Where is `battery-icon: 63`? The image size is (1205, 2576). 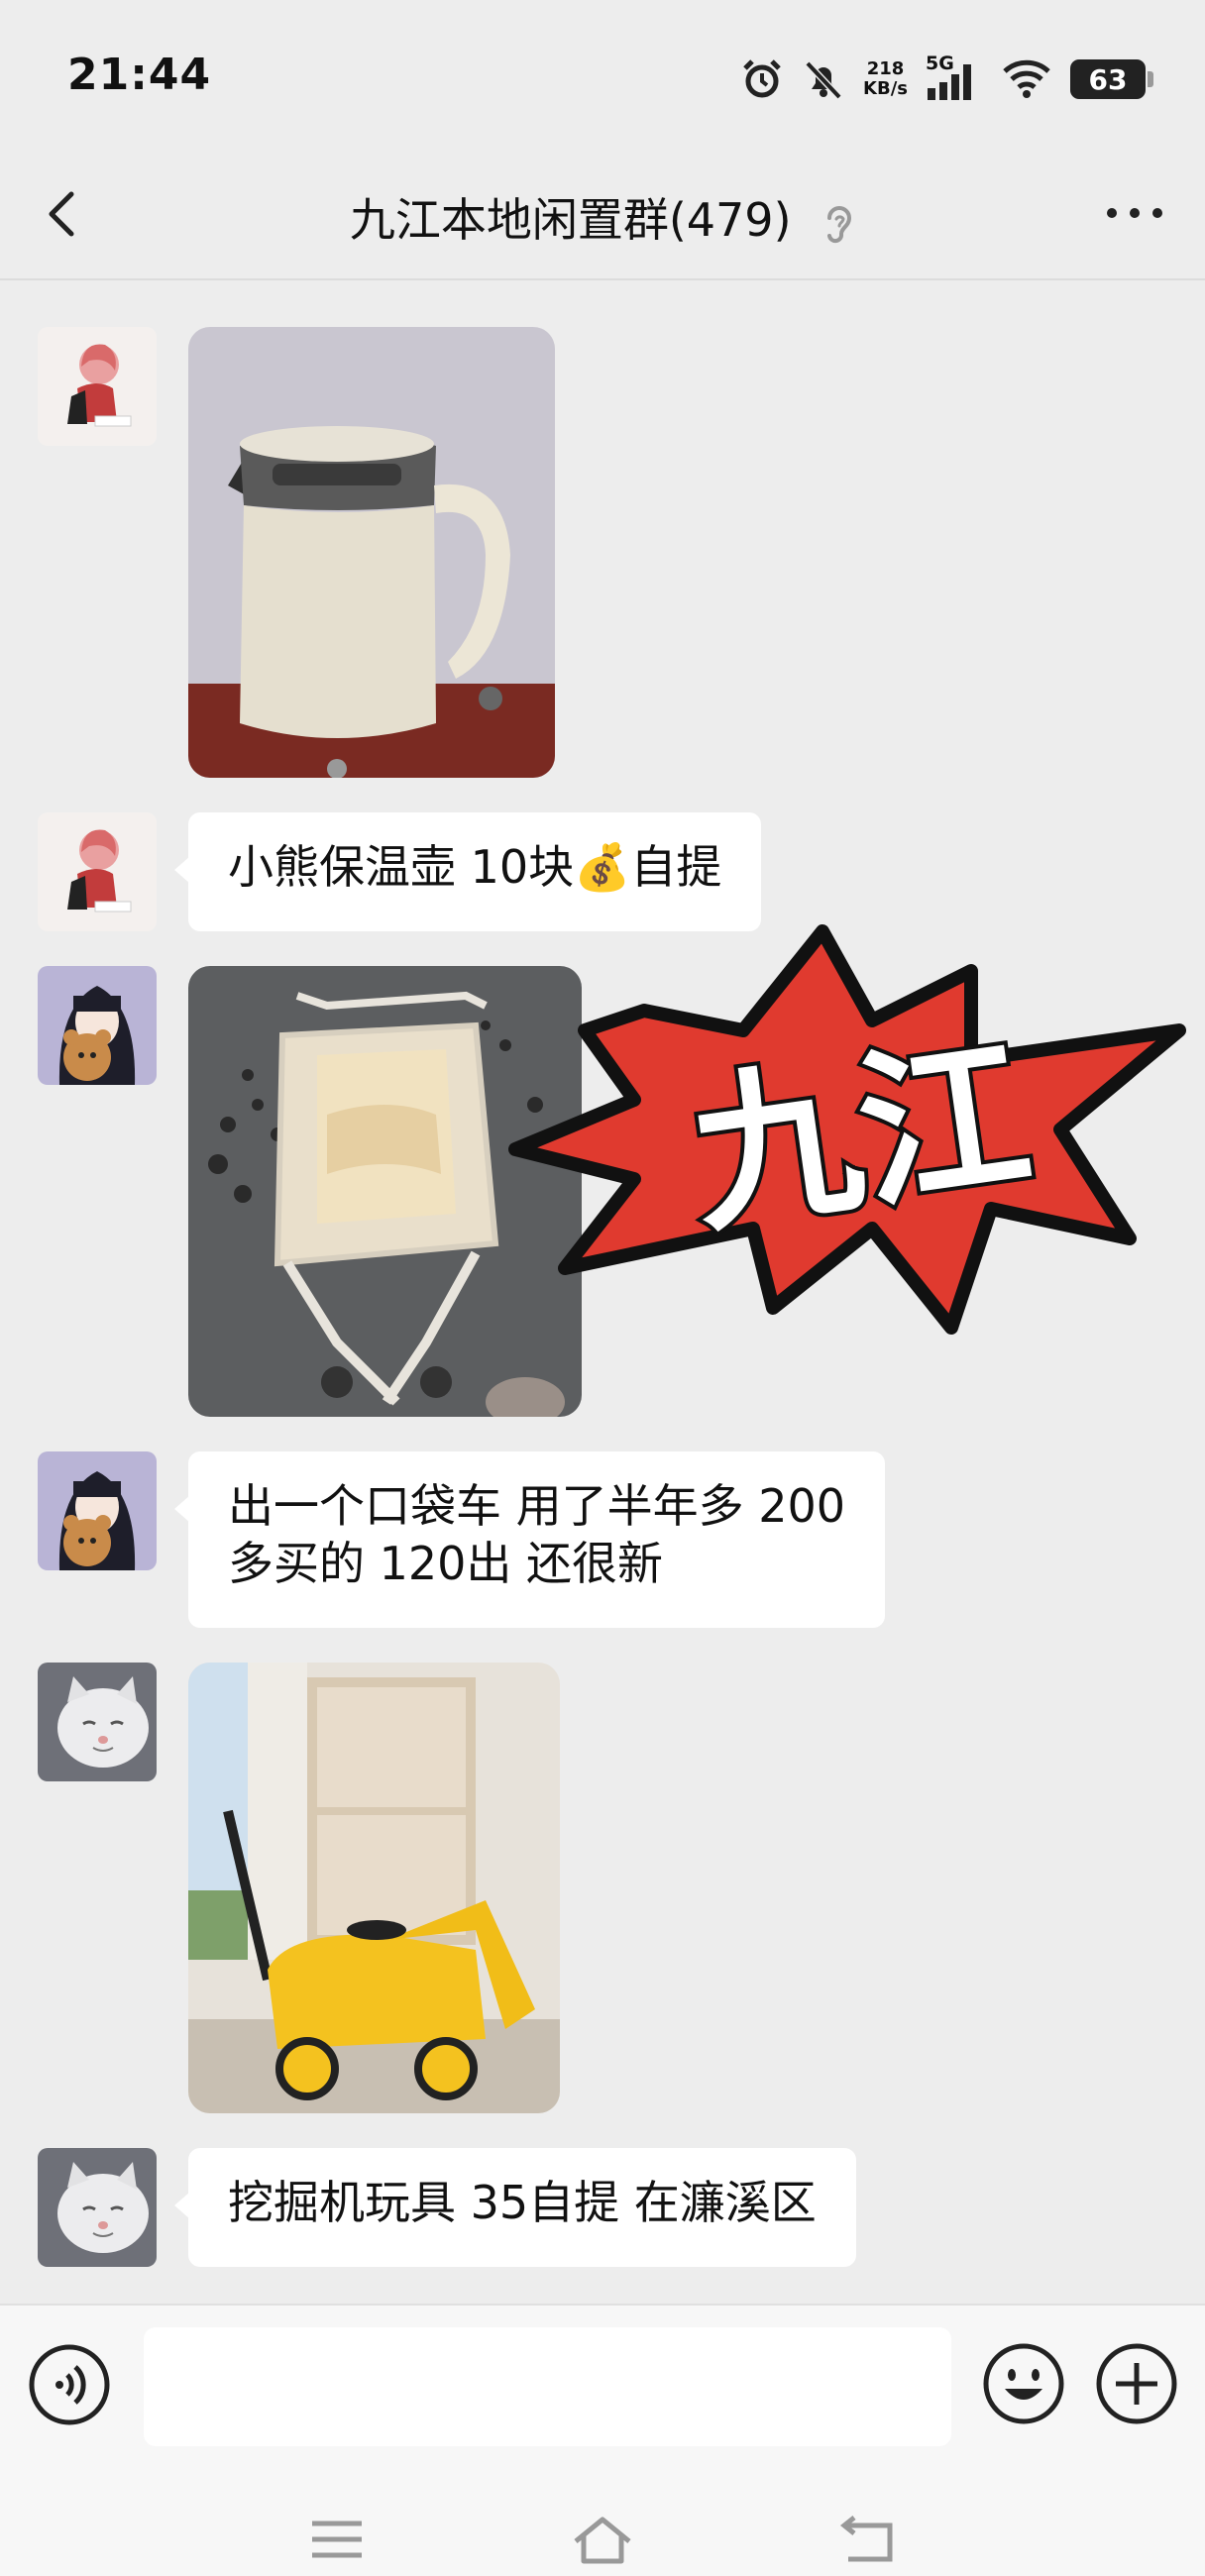 battery-icon: 63 is located at coordinates (1111, 79).